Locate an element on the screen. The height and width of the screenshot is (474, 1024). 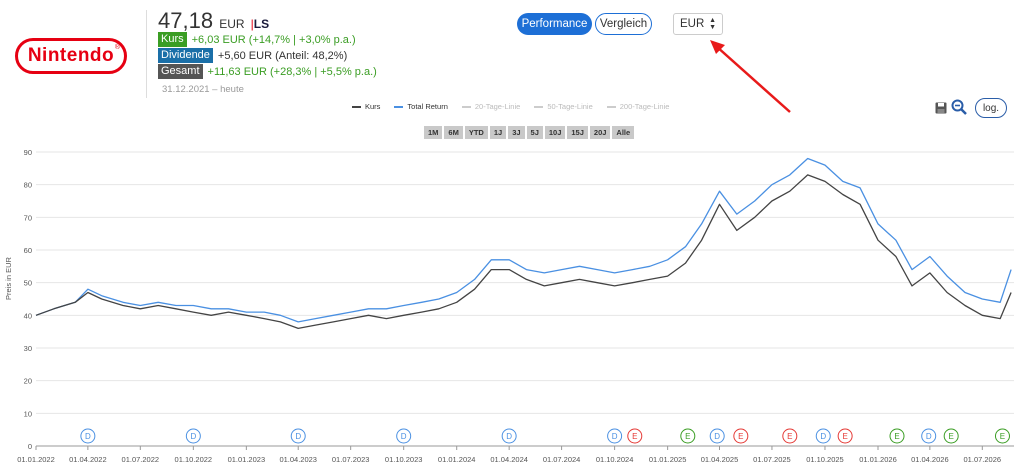
y-tick-label: 80 is located at coordinates (28, 185).